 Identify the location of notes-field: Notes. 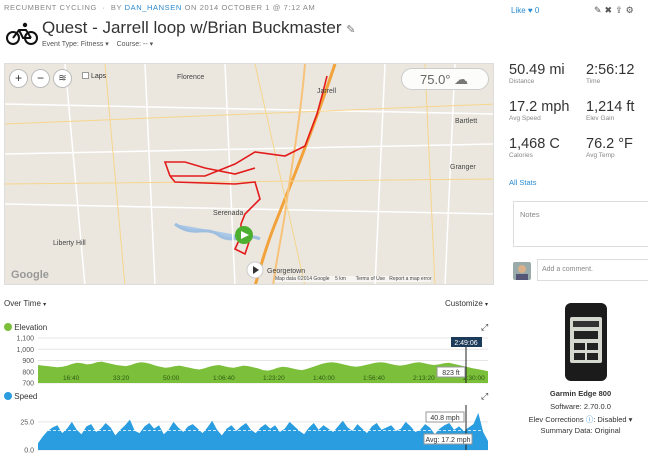
(580, 224).